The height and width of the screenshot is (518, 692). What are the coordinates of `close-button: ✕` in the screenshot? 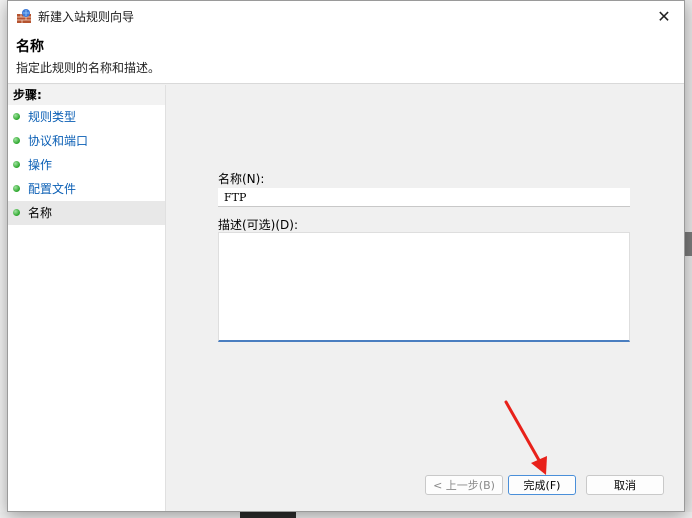 It's located at (664, 16).